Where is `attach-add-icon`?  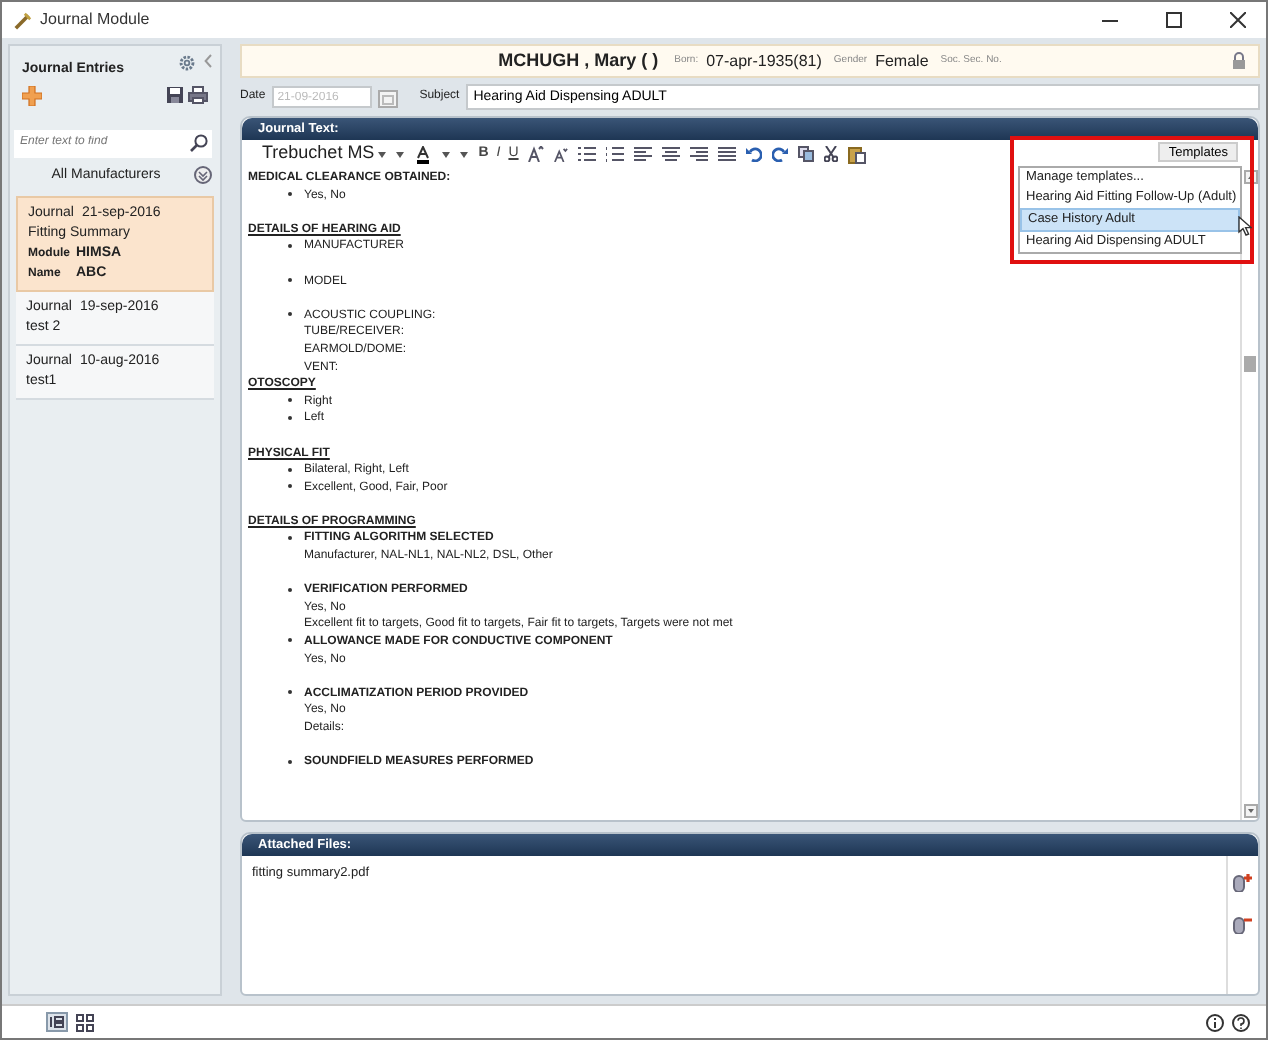 attach-add-icon is located at coordinates (1243, 882).